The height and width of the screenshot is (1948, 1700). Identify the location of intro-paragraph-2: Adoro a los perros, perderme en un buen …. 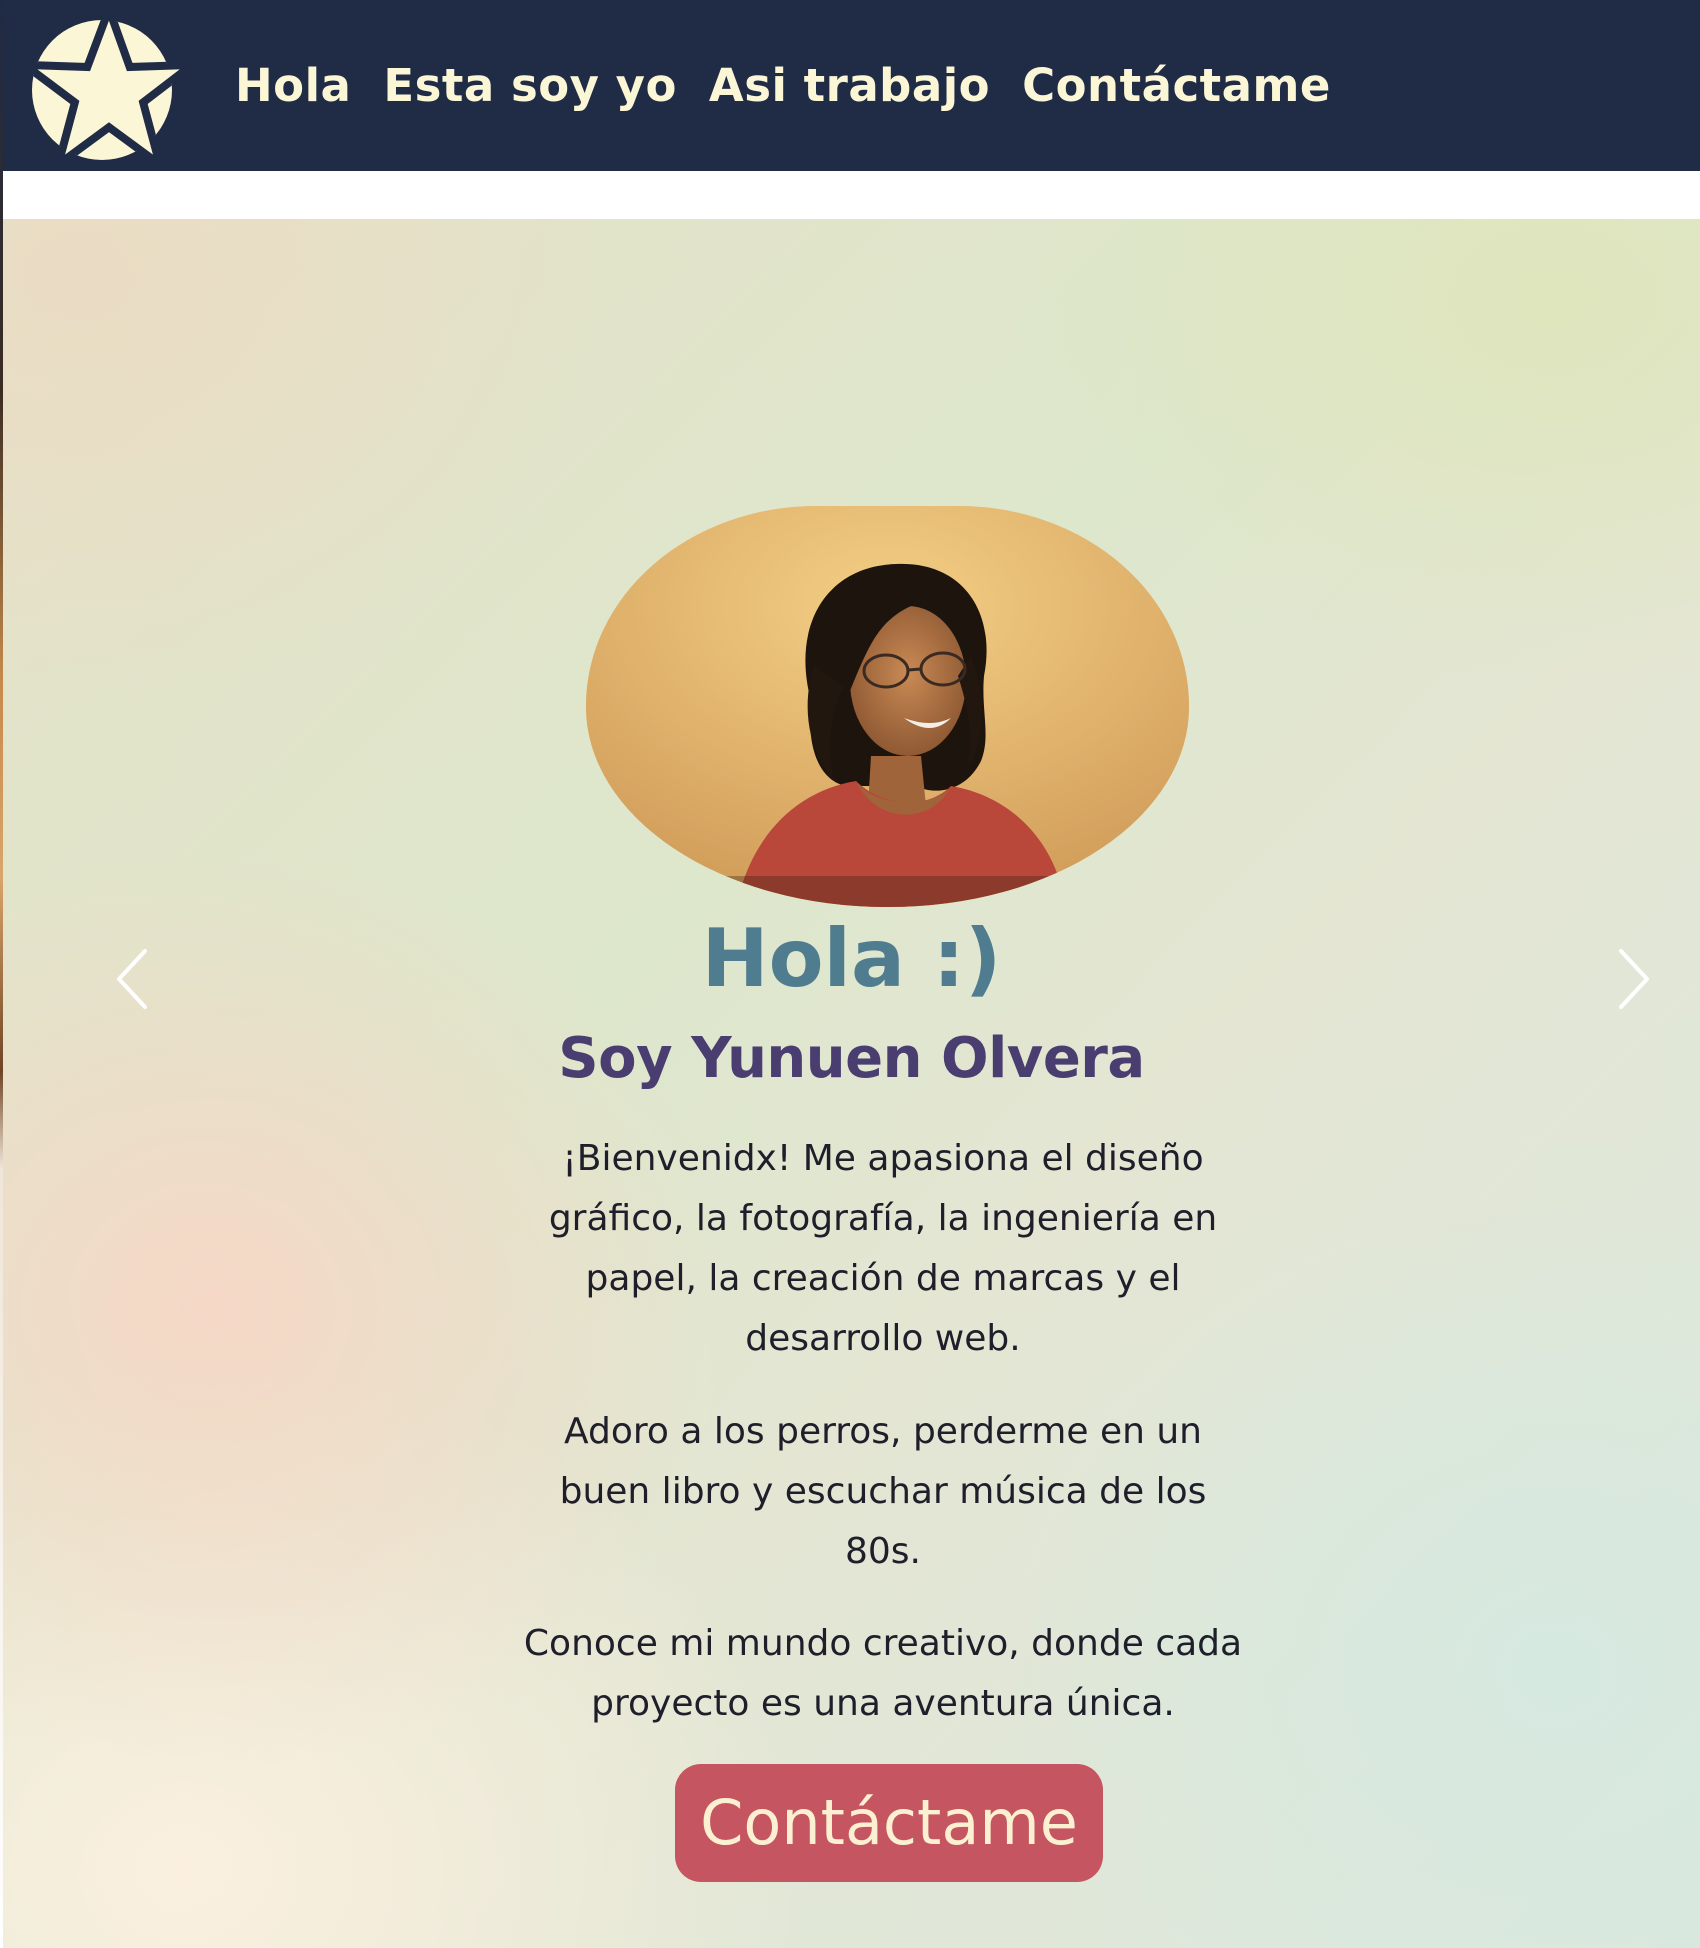
(883, 1491).